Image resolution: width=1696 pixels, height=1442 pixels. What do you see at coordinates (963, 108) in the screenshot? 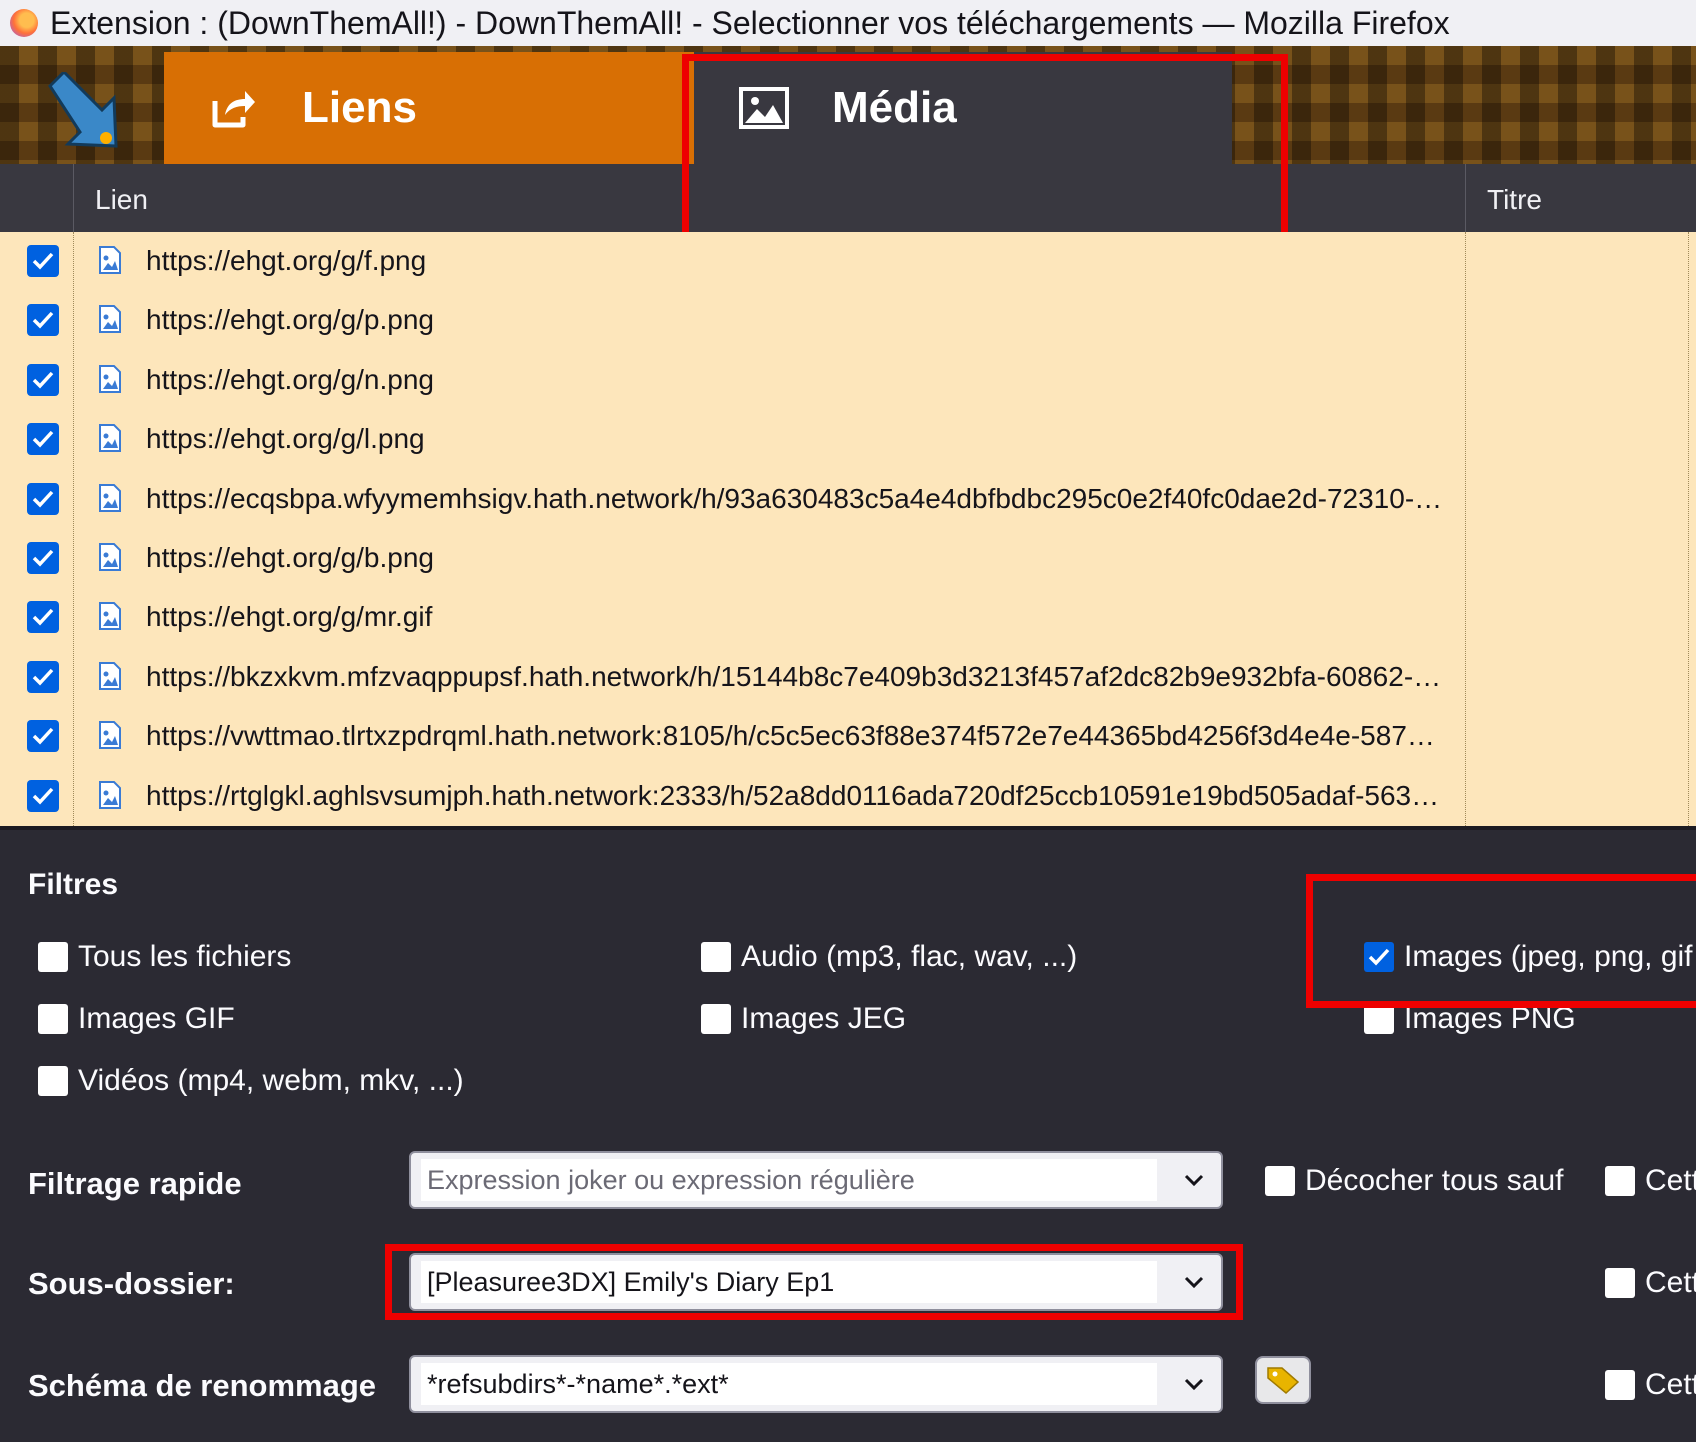
I see `tab-media: Média` at bounding box center [963, 108].